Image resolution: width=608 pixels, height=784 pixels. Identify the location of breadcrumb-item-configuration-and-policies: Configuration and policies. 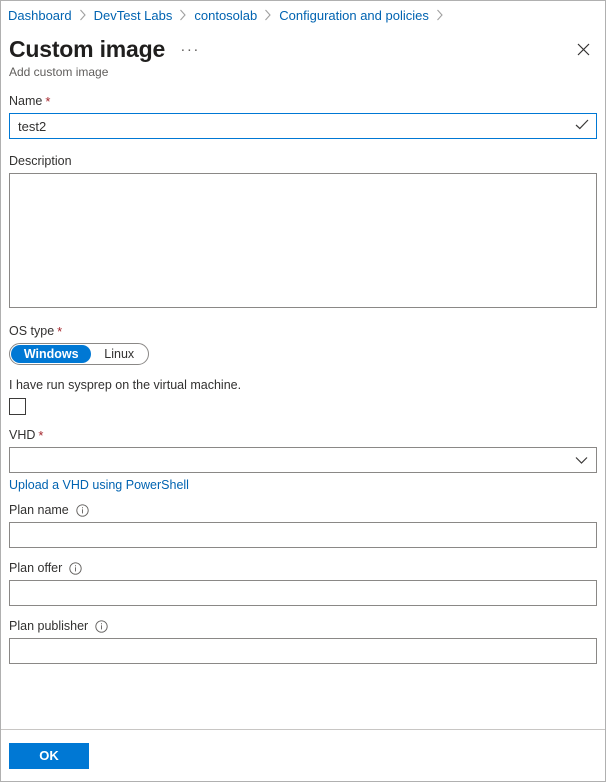
(354, 15).